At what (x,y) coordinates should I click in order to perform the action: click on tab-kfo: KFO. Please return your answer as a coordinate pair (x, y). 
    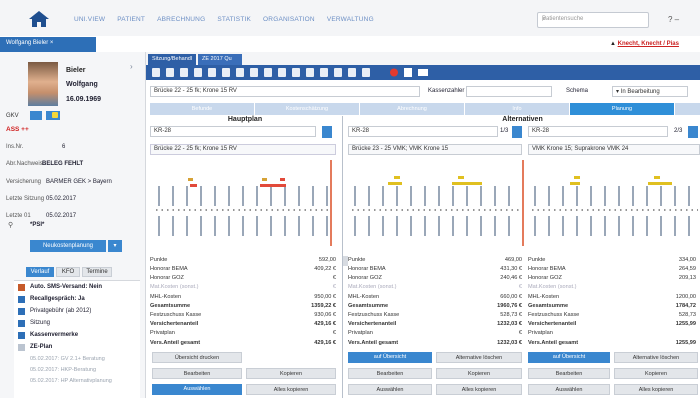
    Looking at the image, I should click on (68, 272).